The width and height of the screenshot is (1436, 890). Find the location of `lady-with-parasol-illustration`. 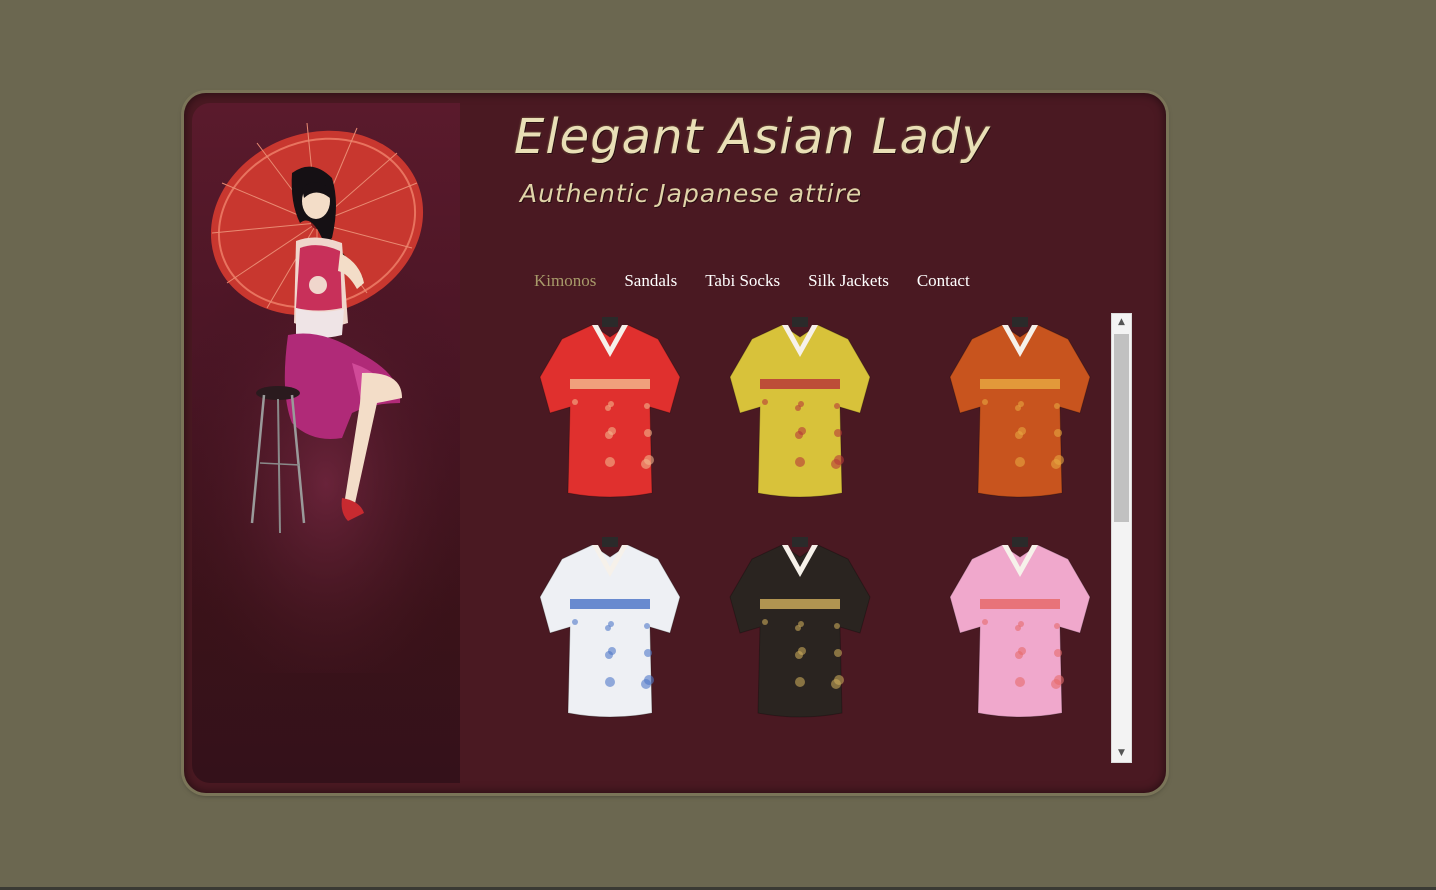

lady-with-parasol-illustration is located at coordinates (326, 397).